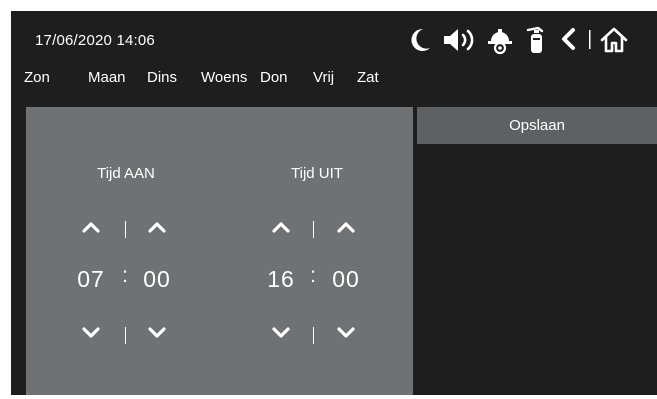 The image size is (657, 399). Describe the element at coordinates (91, 279) in the screenshot. I see `on-hour-value: 07` at that location.